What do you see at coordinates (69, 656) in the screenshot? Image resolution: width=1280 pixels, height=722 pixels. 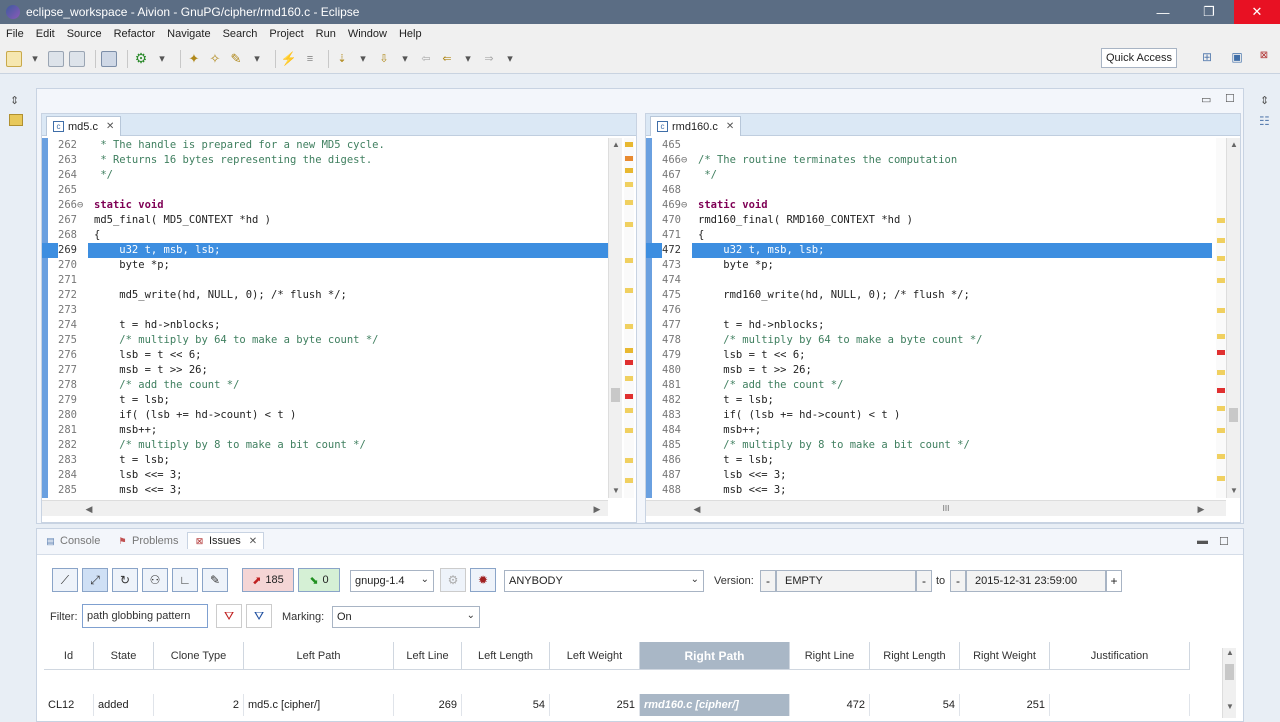 I see `col-id: Id` at bounding box center [69, 656].